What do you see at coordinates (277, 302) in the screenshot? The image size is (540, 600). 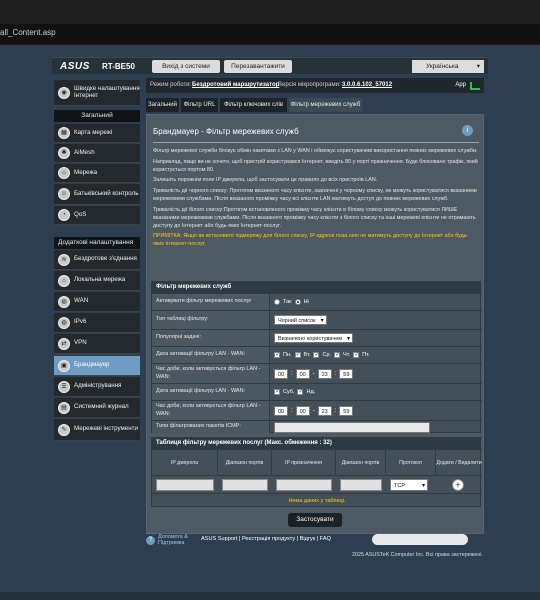 I see `enable-yes-radio` at bounding box center [277, 302].